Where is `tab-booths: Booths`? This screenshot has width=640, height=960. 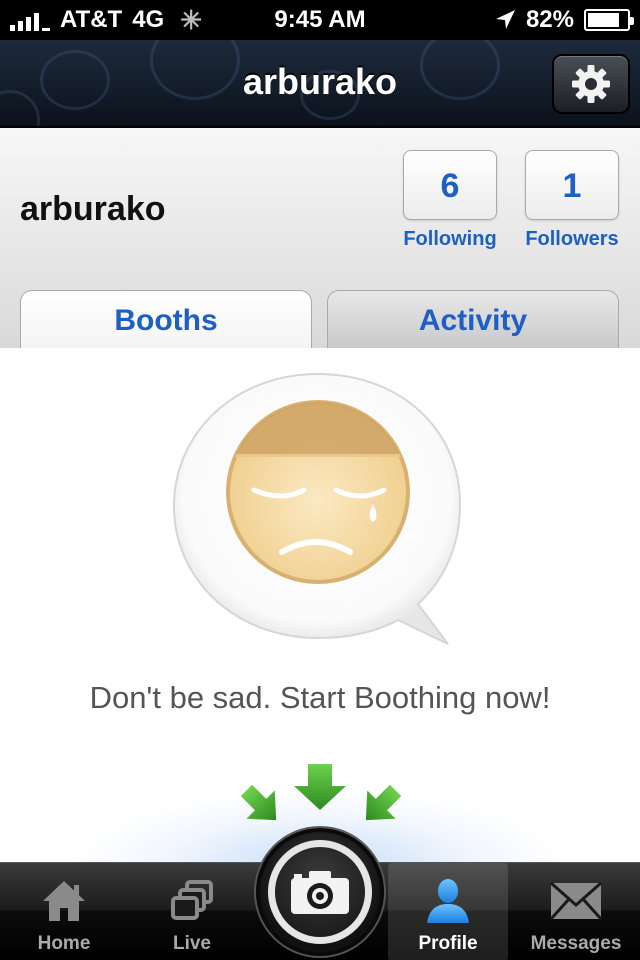 tab-booths: Booths is located at coordinates (166, 319).